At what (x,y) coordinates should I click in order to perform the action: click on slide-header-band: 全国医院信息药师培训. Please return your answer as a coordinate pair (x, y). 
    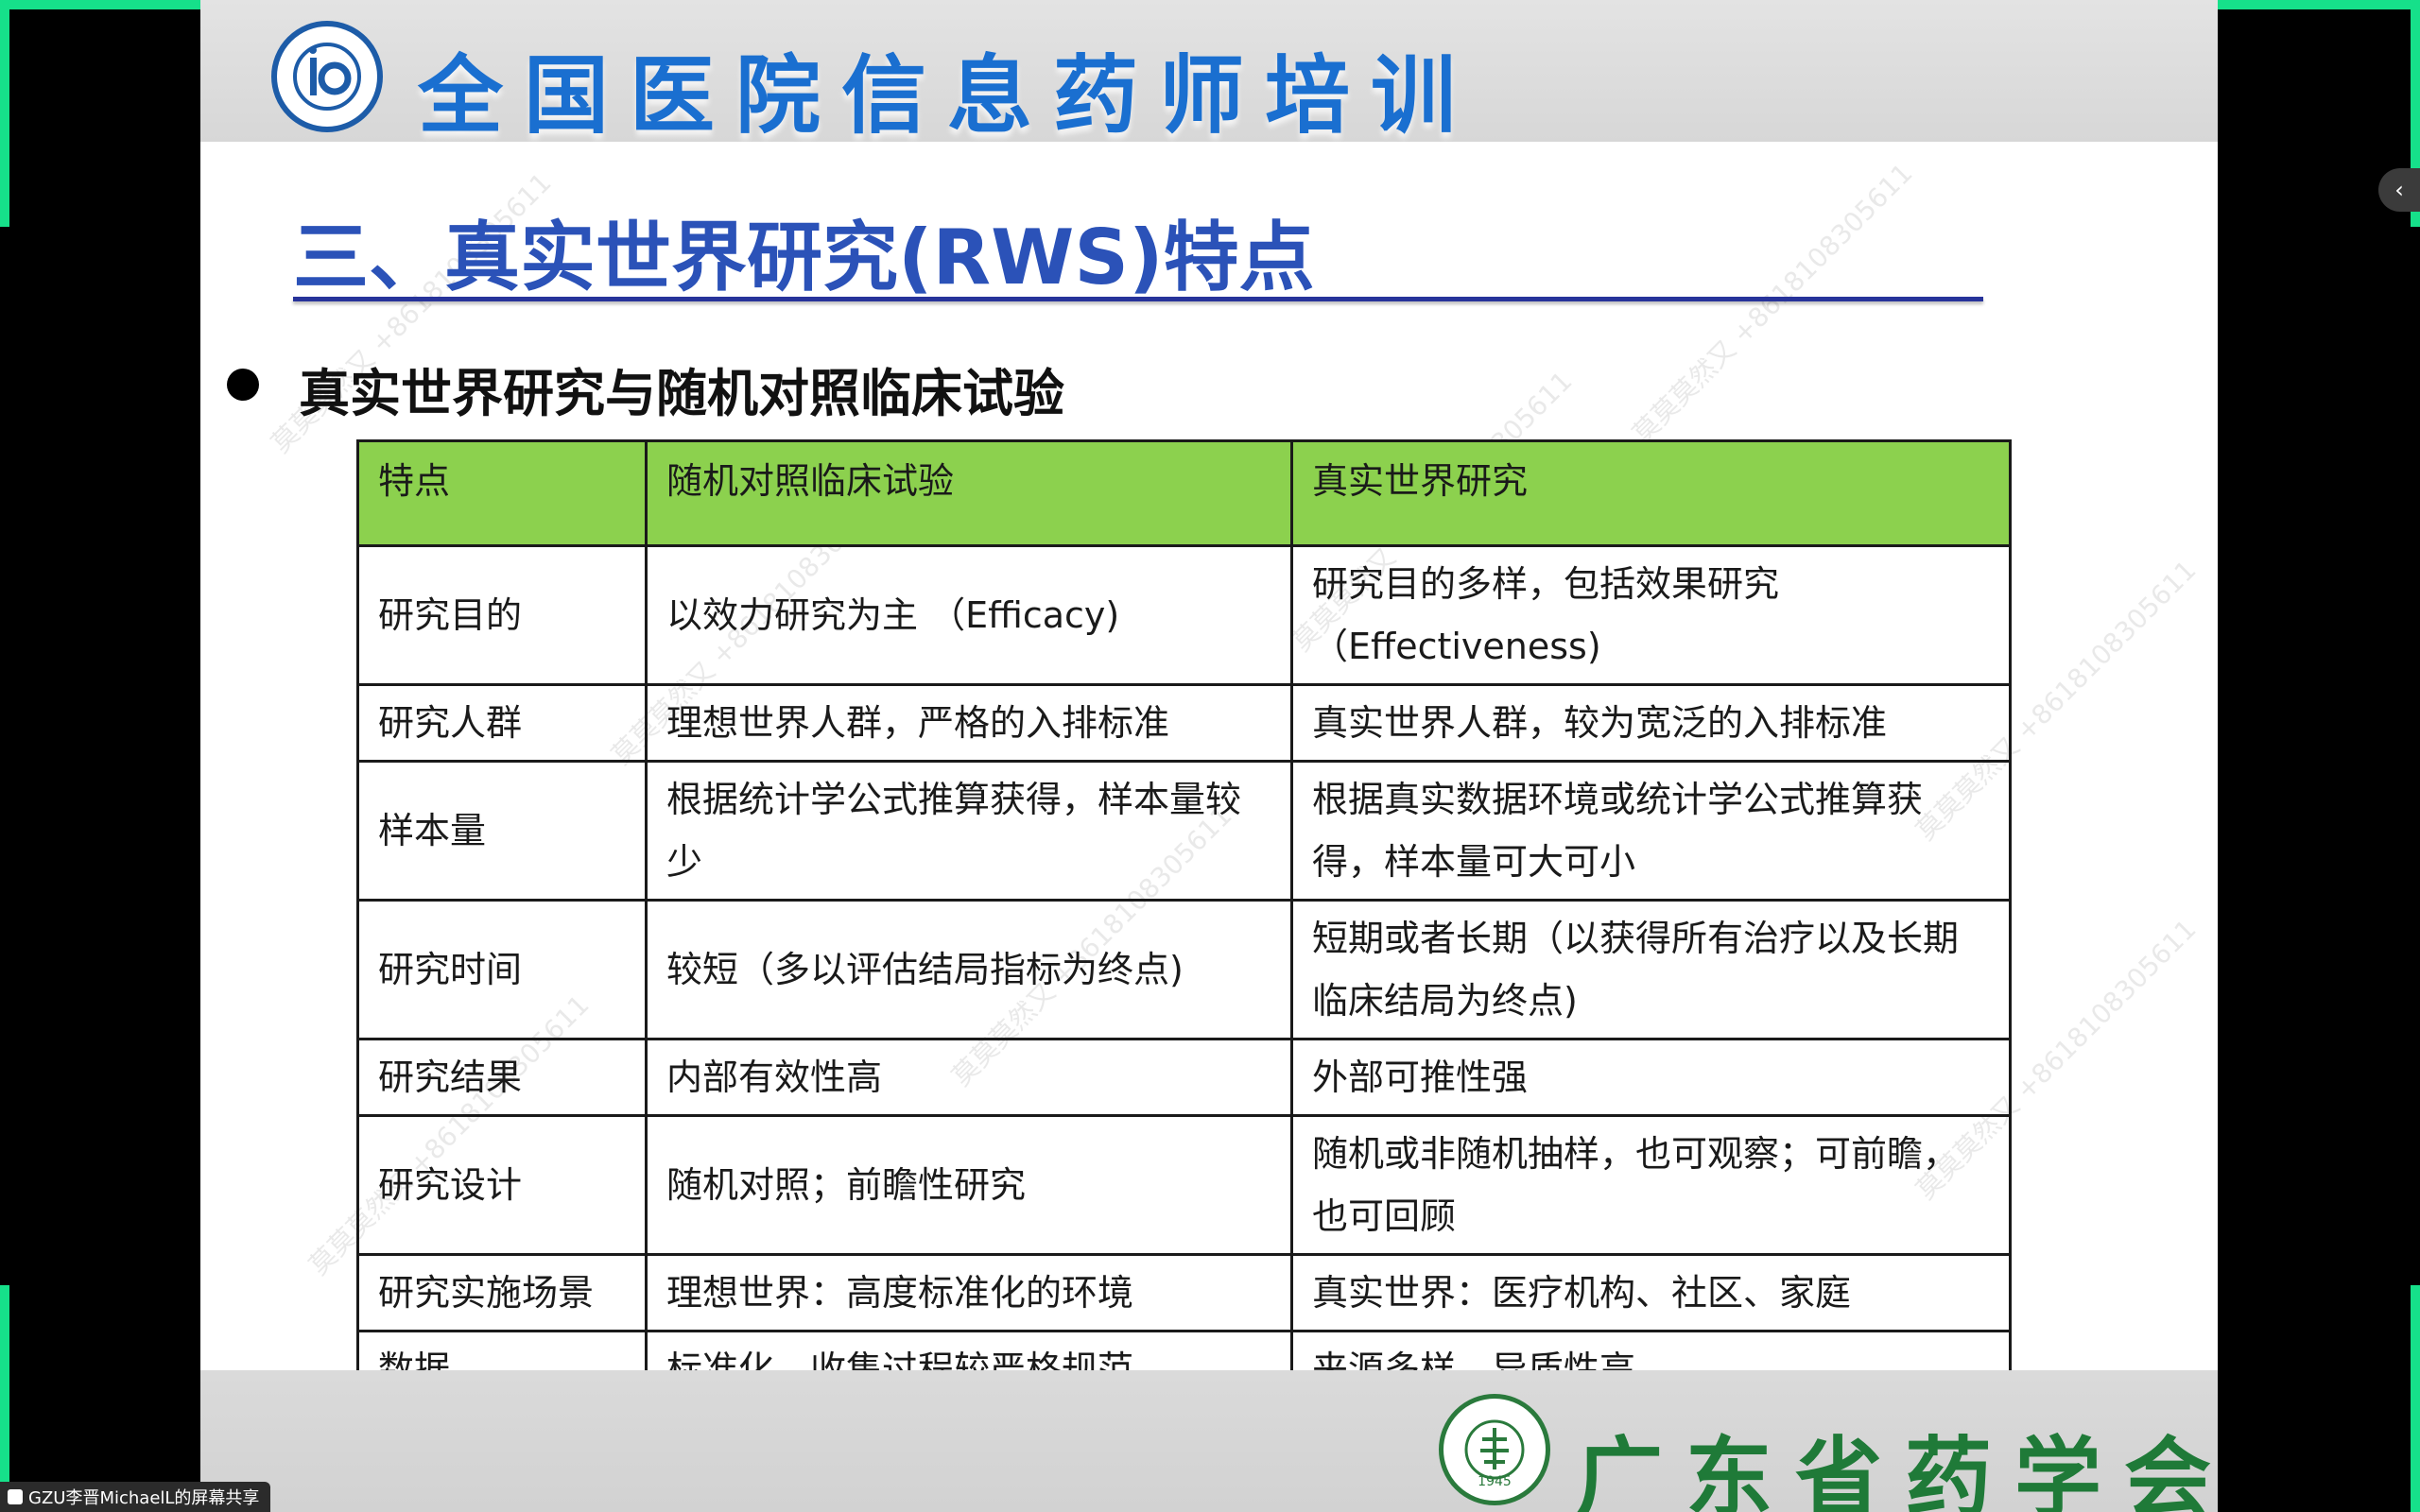
    Looking at the image, I should click on (1209, 73).